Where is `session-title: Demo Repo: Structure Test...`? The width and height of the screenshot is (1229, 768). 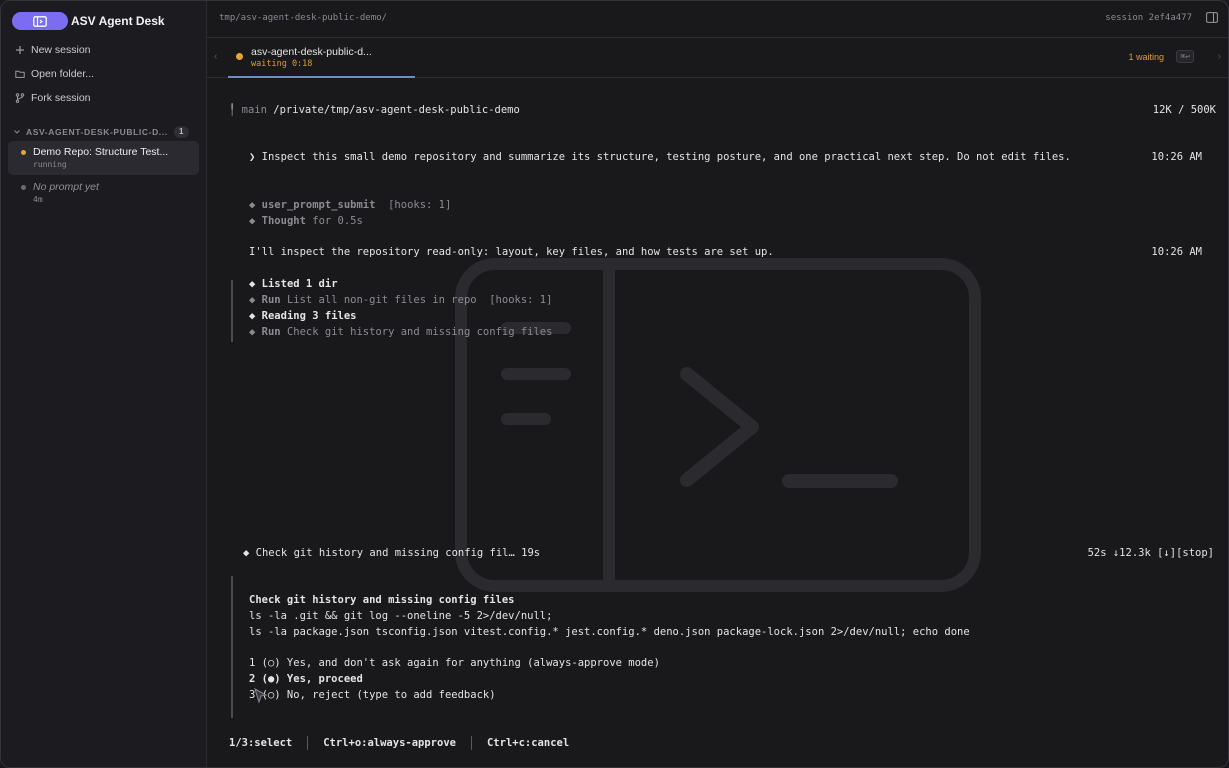
session-title: Demo Repo: Structure Test... is located at coordinates (101, 152).